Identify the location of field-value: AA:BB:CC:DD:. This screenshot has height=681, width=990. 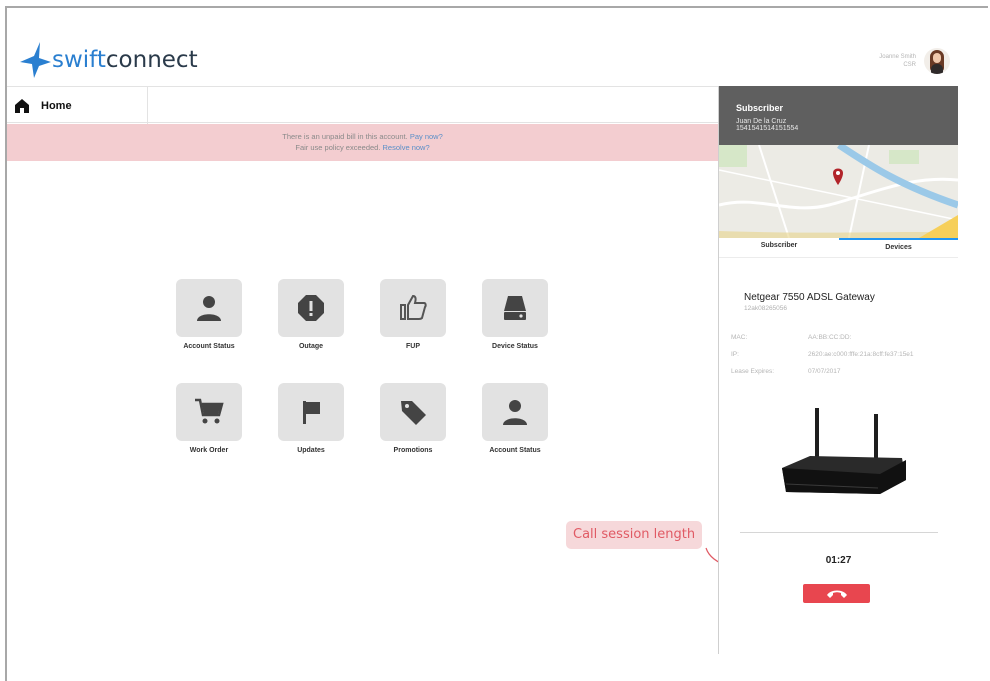
(830, 337).